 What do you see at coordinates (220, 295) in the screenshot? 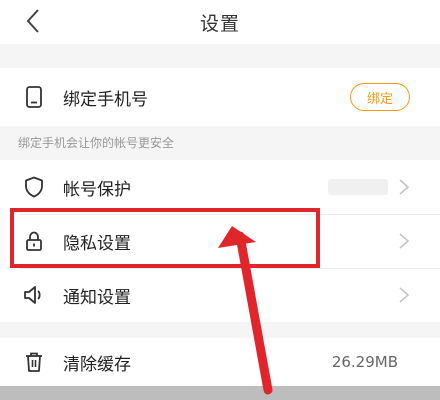
I see `settings-item-notifications: 通知设置` at bounding box center [220, 295].